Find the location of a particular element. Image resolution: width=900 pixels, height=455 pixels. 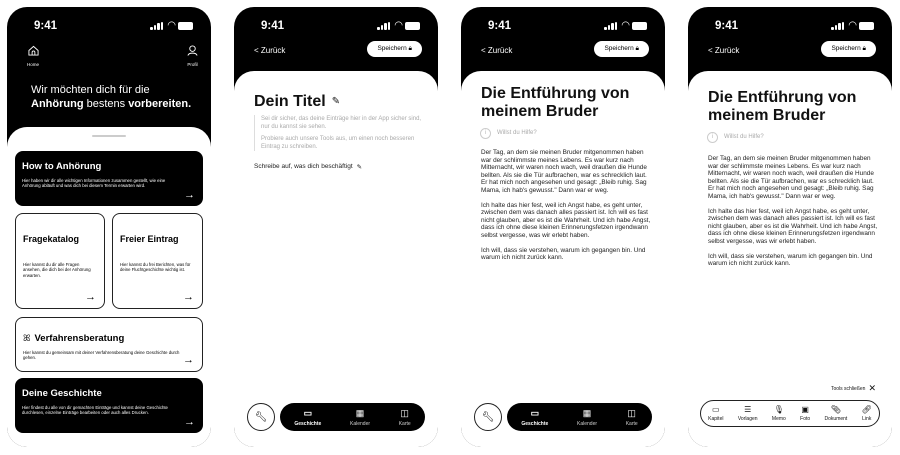

tool-memo: 🎙︎ Memo is located at coordinates (779, 413).